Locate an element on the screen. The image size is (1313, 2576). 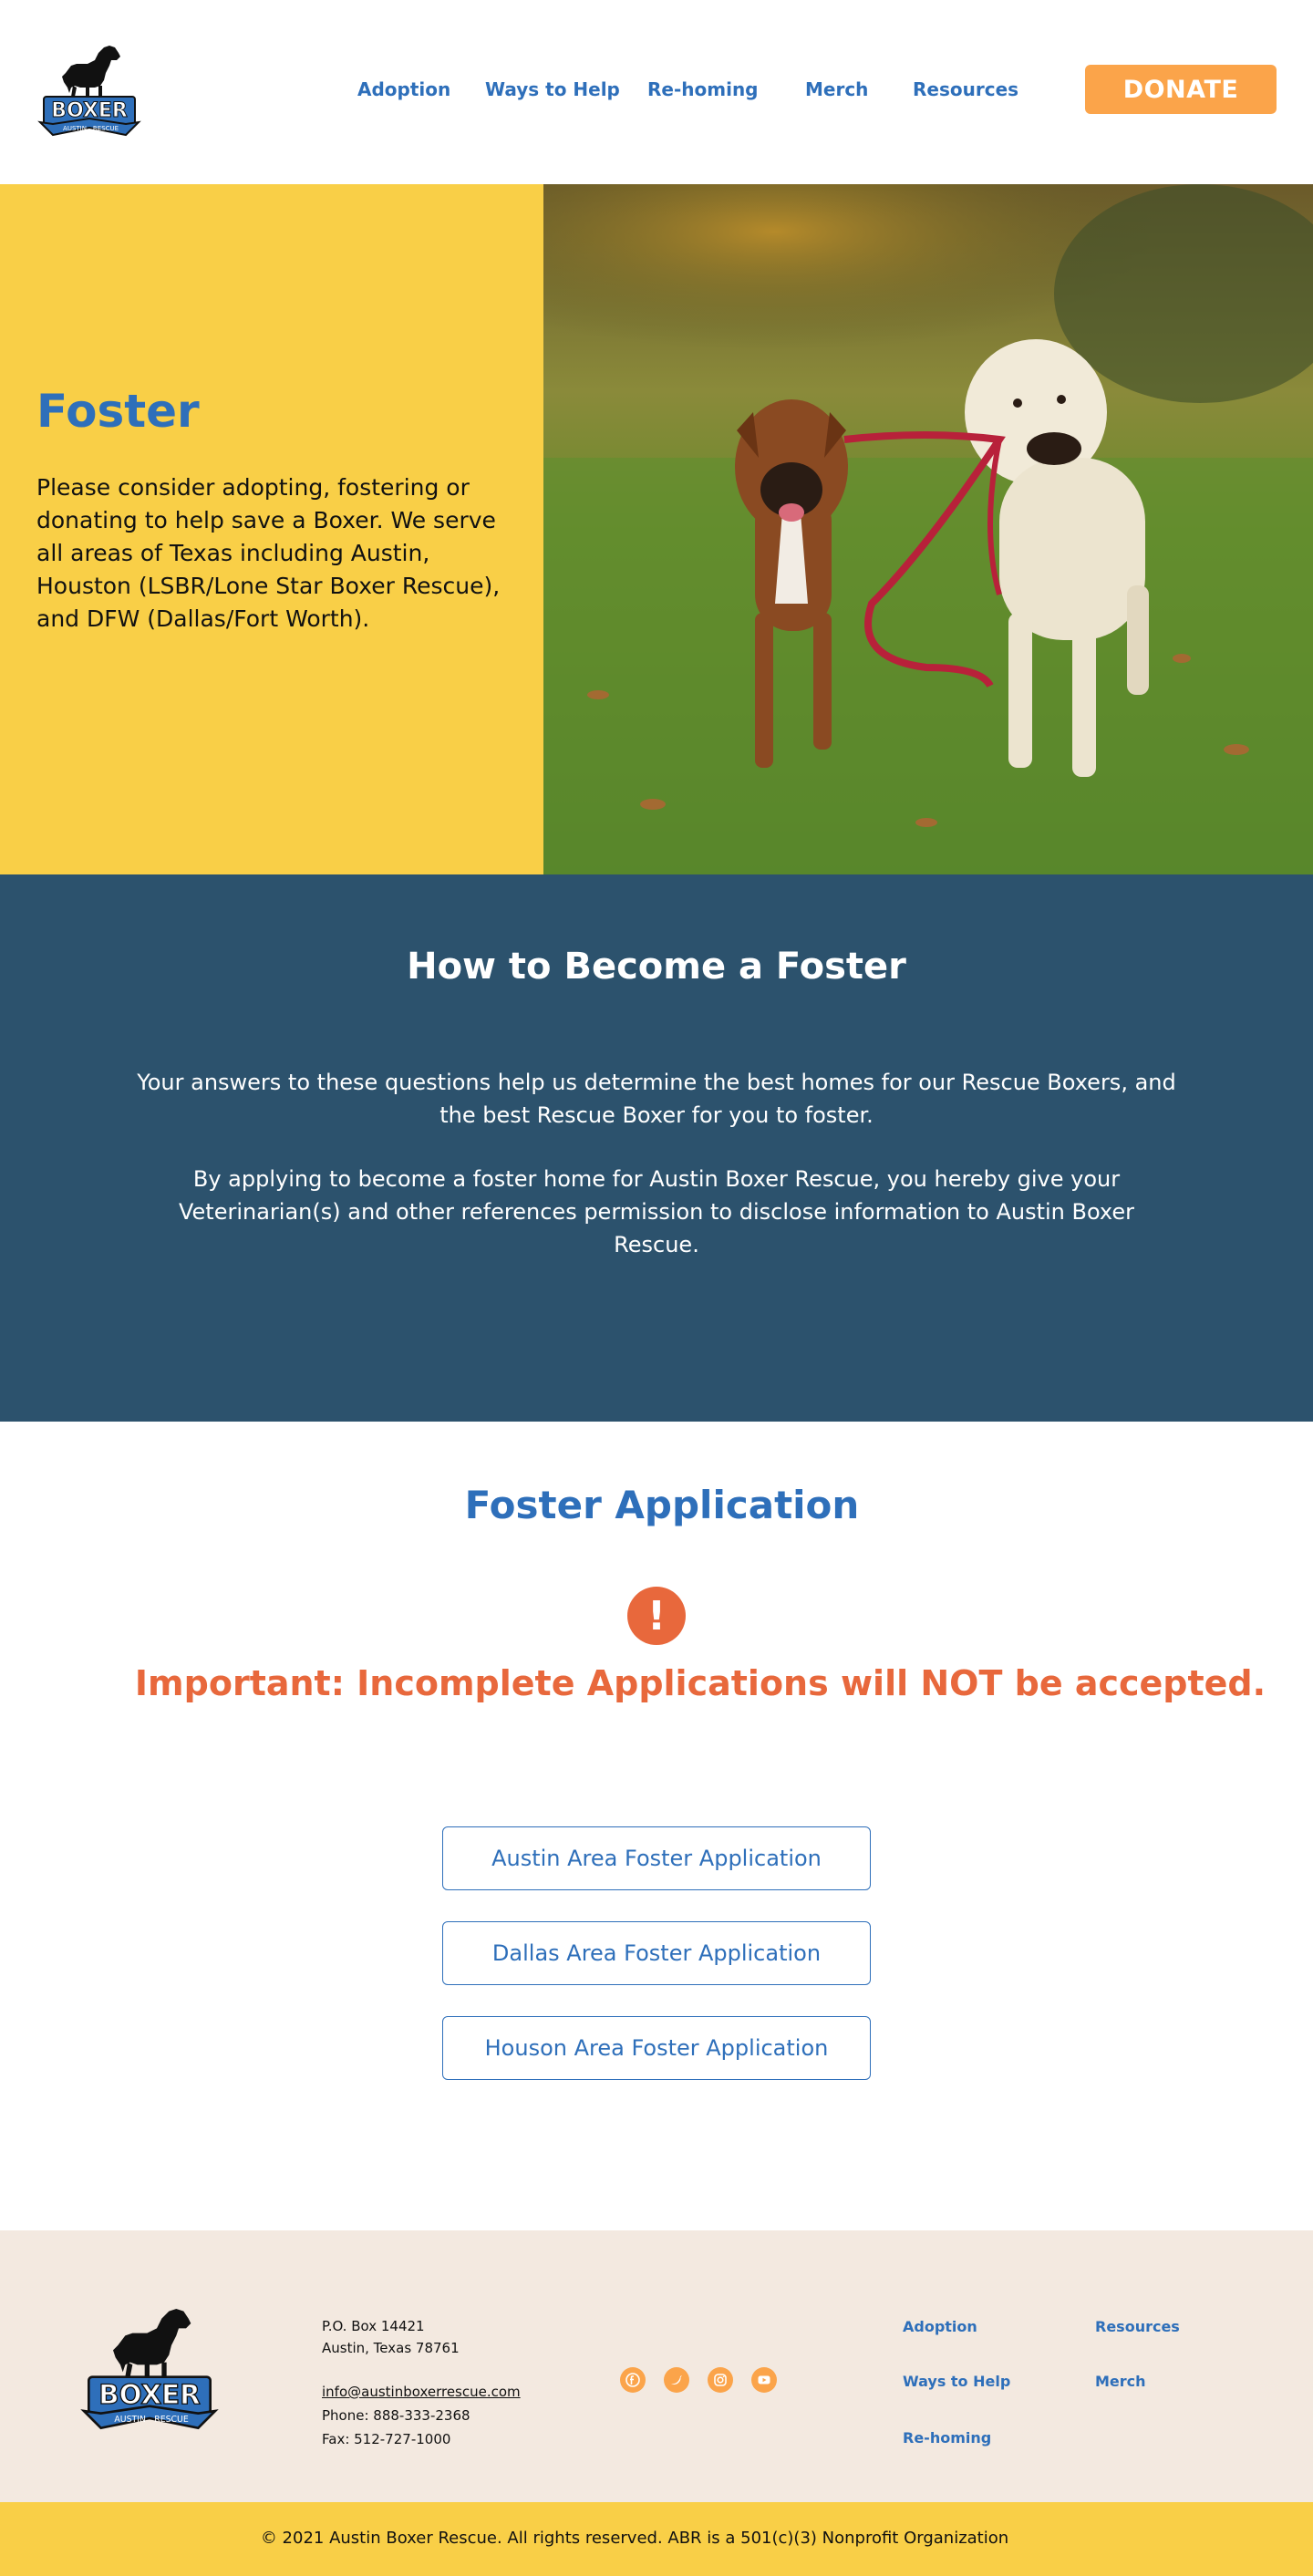
nav-resources: Resources is located at coordinates (965, 89).